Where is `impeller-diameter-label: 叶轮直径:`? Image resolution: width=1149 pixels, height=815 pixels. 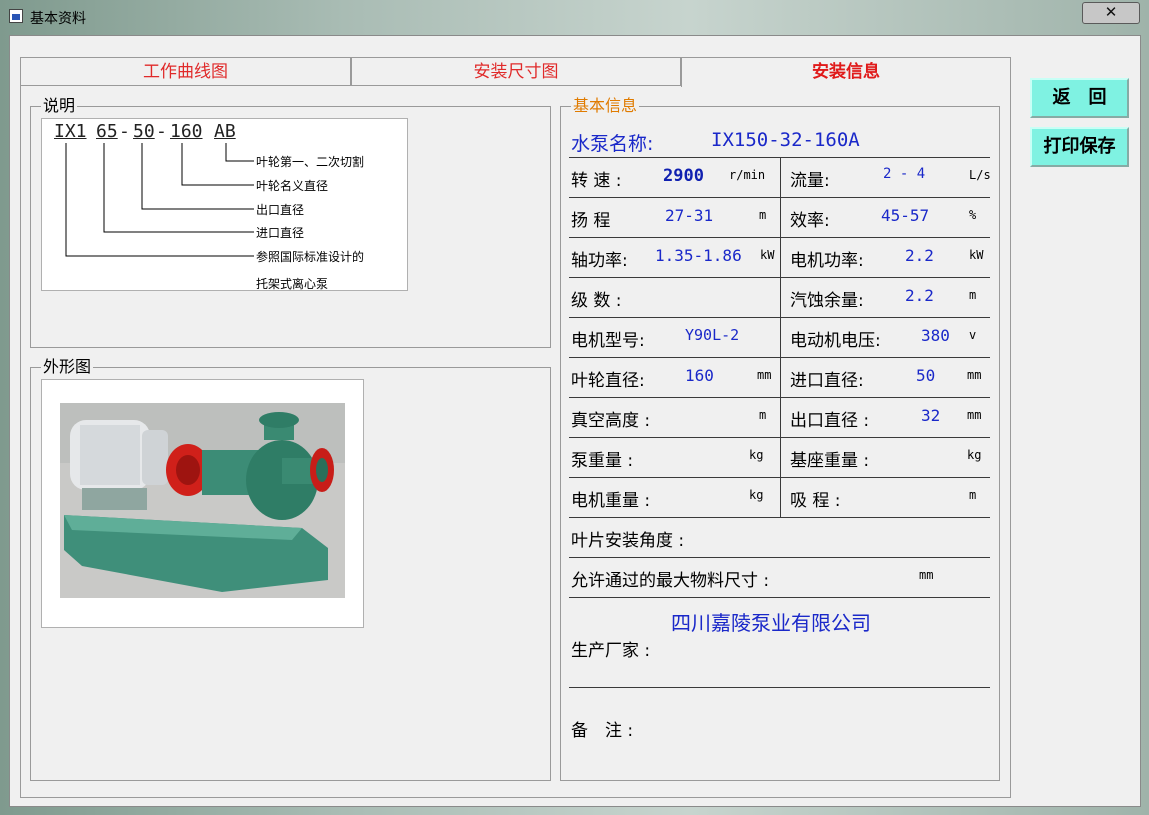 impeller-diameter-label: 叶轮直径: is located at coordinates (608, 381).